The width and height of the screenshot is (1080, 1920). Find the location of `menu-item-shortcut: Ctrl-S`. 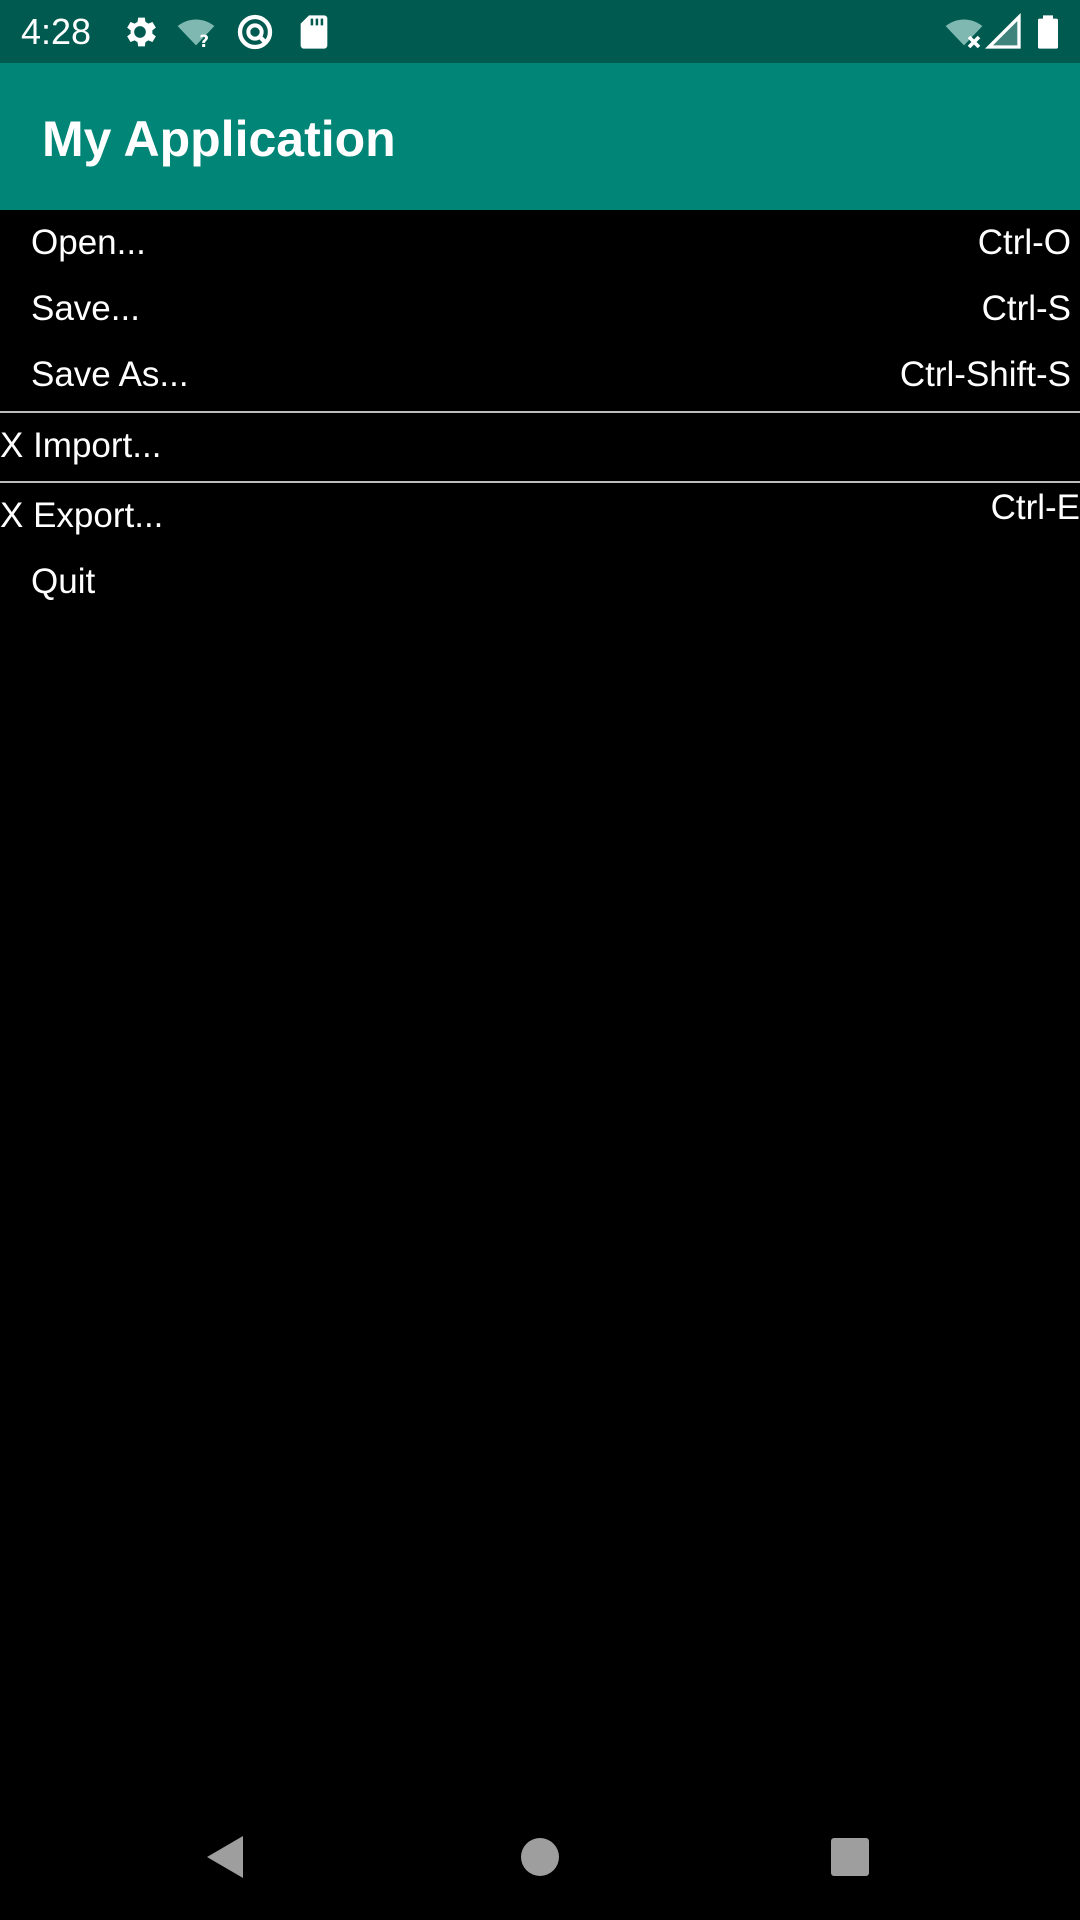

menu-item-shortcut: Ctrl-S is located at coordinates (1026, 308).